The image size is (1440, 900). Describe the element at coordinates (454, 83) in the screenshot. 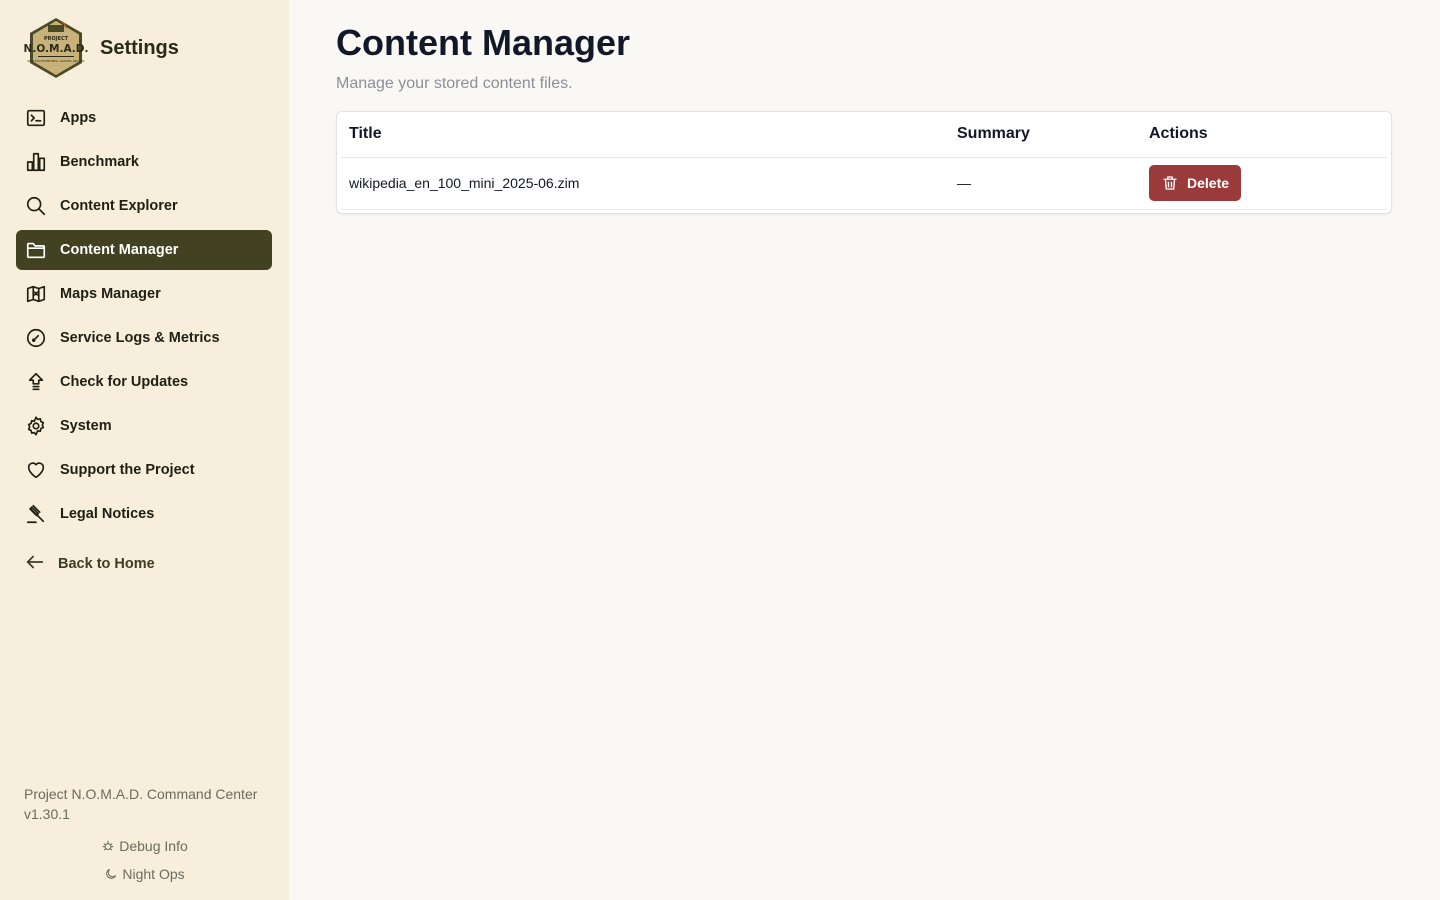

I see `page-subtitle: Manage your stored content files.` at that location.